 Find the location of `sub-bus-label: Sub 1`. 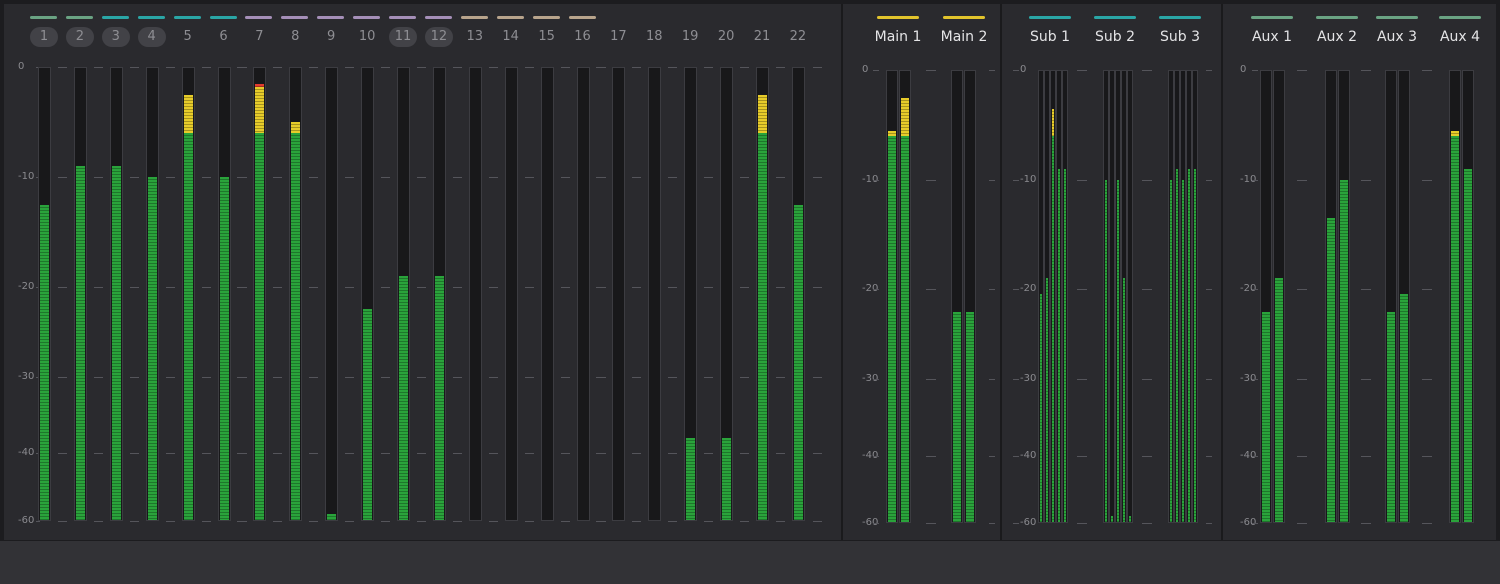

sub-bus-label: Sub 1 is located at coordinates (1050, 37).